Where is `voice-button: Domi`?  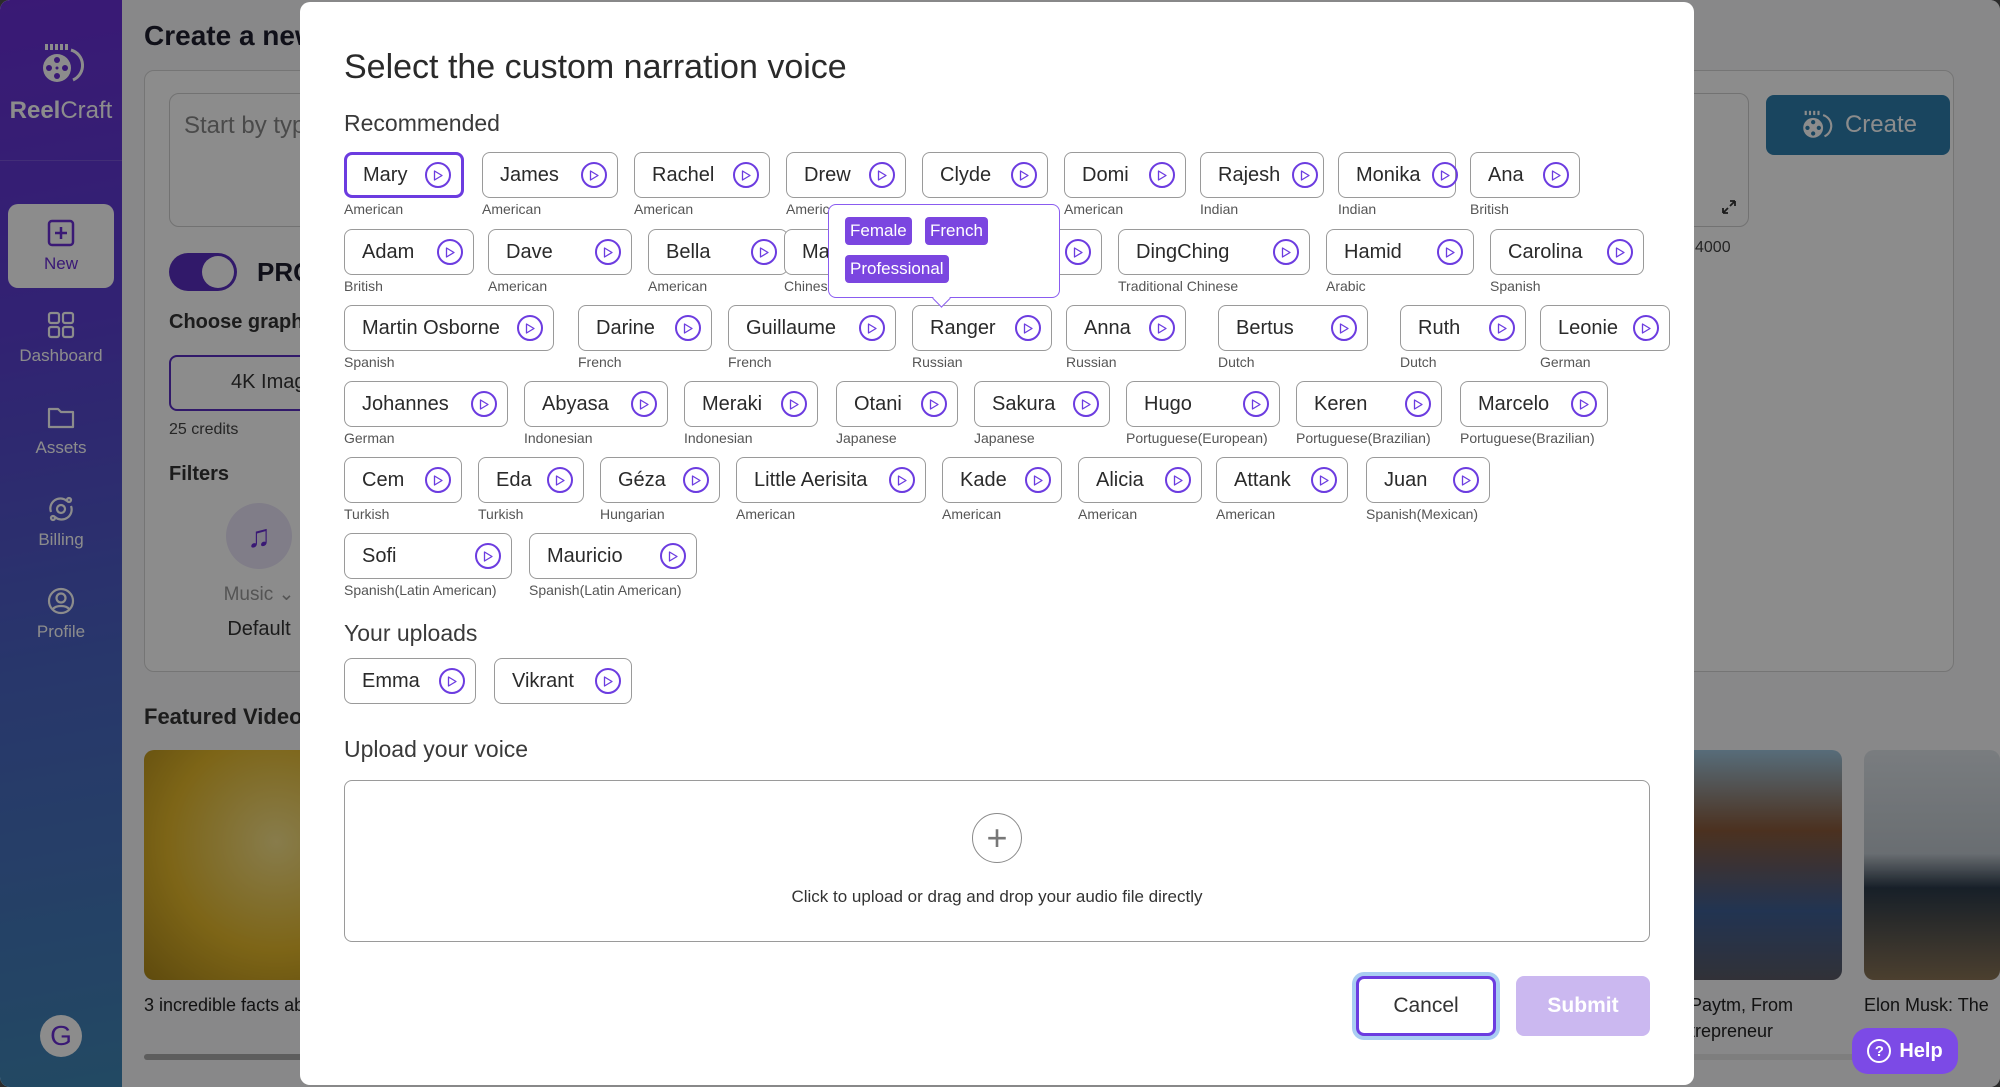
voice-button: Domi is located at coordinates (1125, 175).